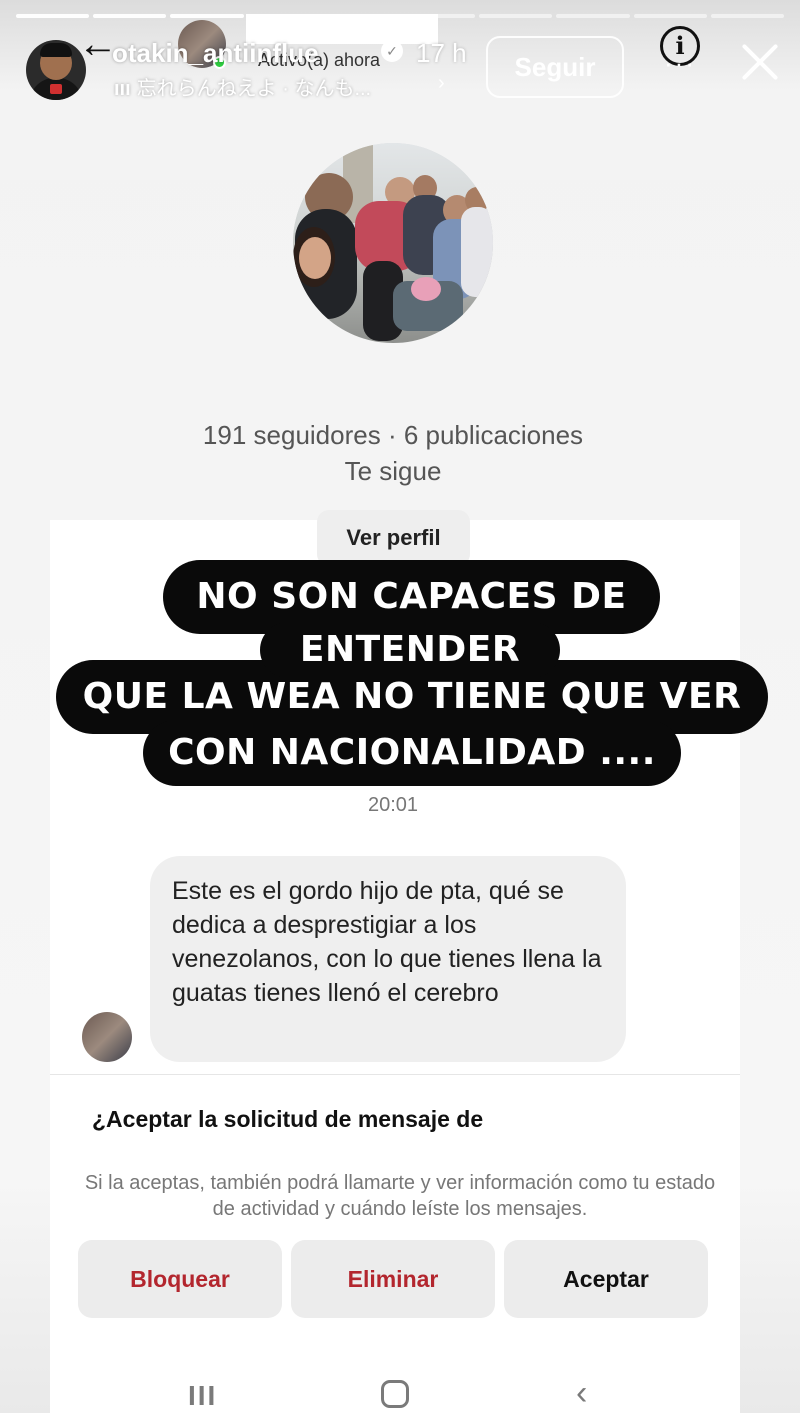 Image resolution: width=800 pixels, height=1413 pixels. I want to click on accept-request-title: ¿Aceptar la solicitud de mensaje de, so click(288, 1119).